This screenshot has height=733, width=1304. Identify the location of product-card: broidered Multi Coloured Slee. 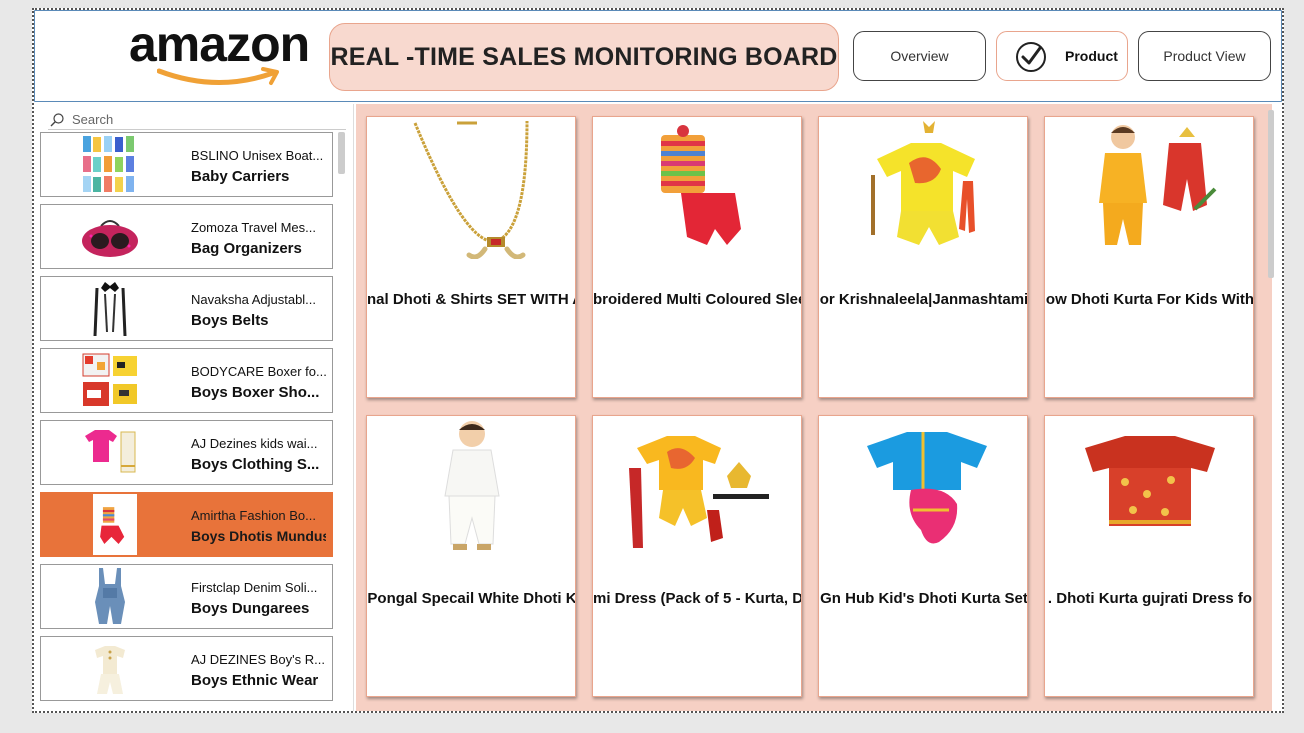
(697, 257).